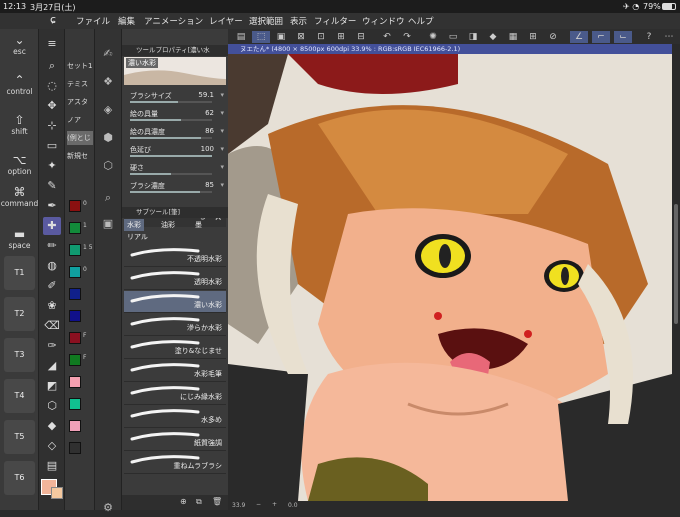  What do you see at coordinates (175, 302) in the screenshot?
I see `brush-item: 濃い水彩` at bounding box center [175, 302].